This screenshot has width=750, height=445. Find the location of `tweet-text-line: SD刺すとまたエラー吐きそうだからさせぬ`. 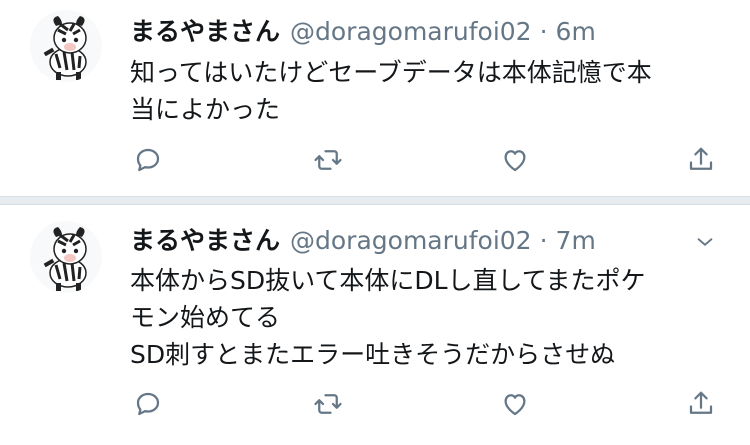

tweet-text-line: SD刺すとまたエラー吐きそうだからさせぬ is located at coordinates (373, 354).